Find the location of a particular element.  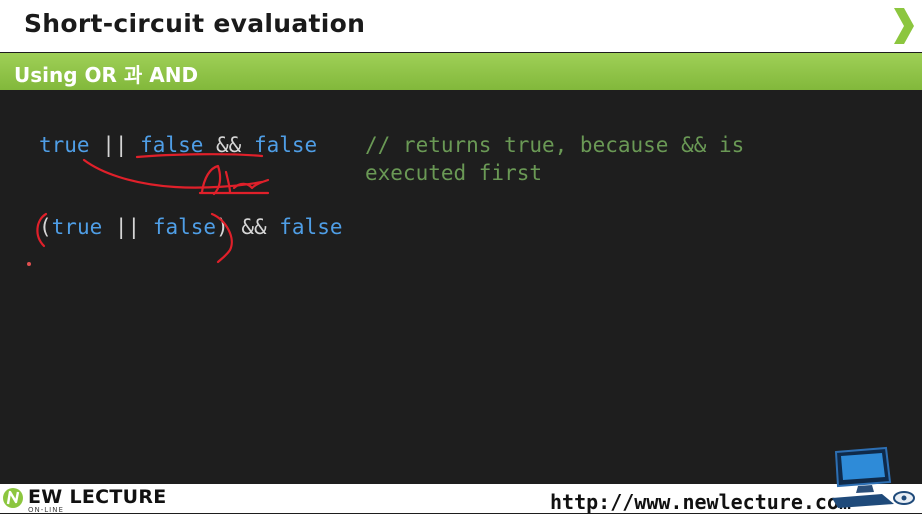

newlecture-logo-icon is located at coordinates (13, 498).